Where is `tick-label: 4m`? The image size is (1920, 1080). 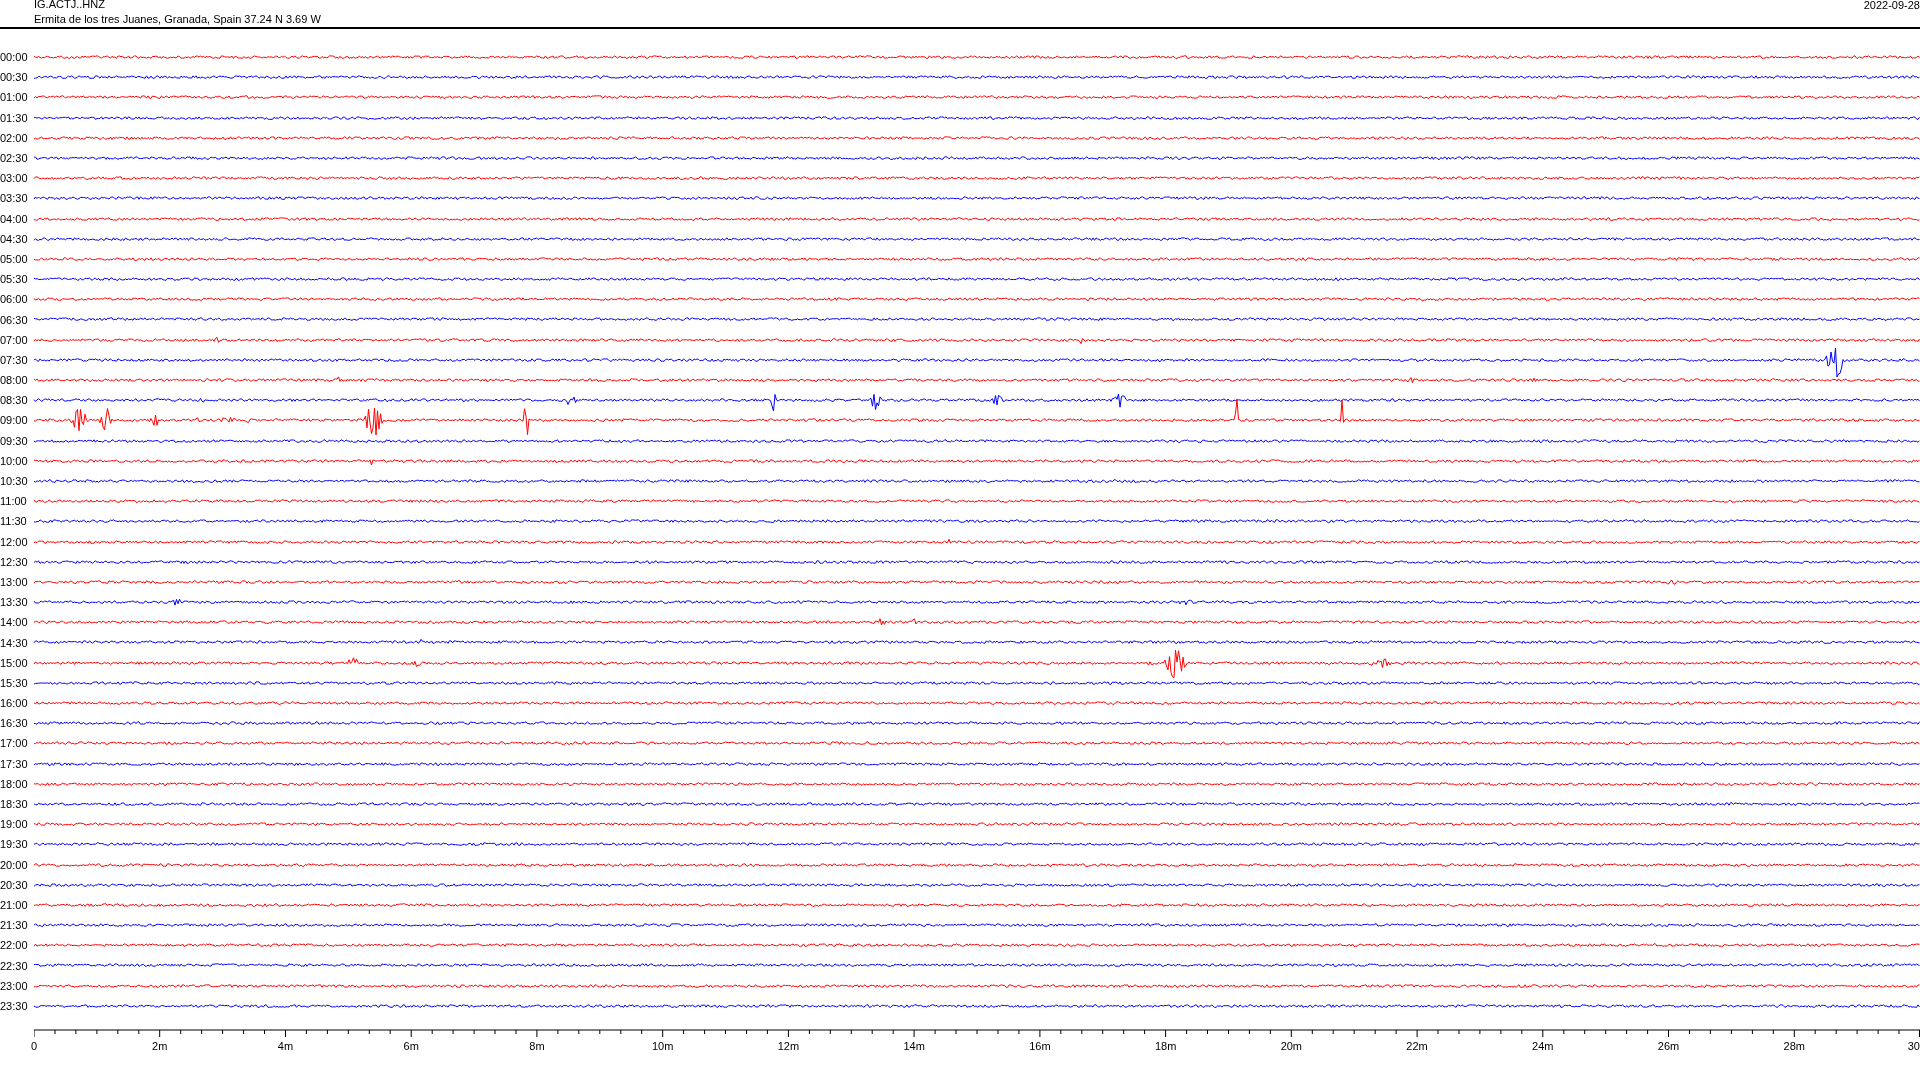 tick-label: 4m is located at coordinates (285, 1046).